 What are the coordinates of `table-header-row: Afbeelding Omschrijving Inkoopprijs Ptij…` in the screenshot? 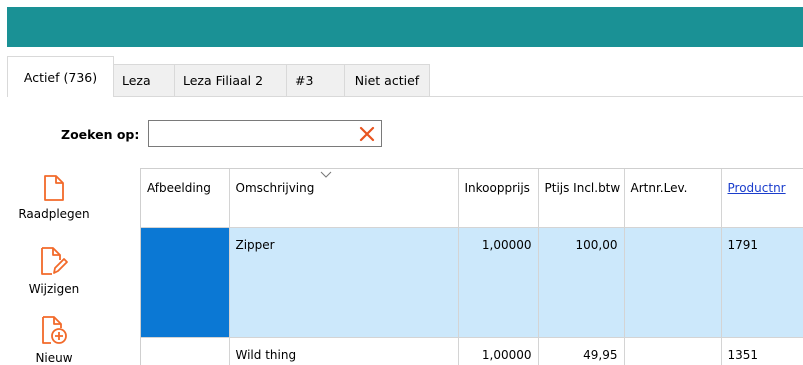 It's located at (472, 198).